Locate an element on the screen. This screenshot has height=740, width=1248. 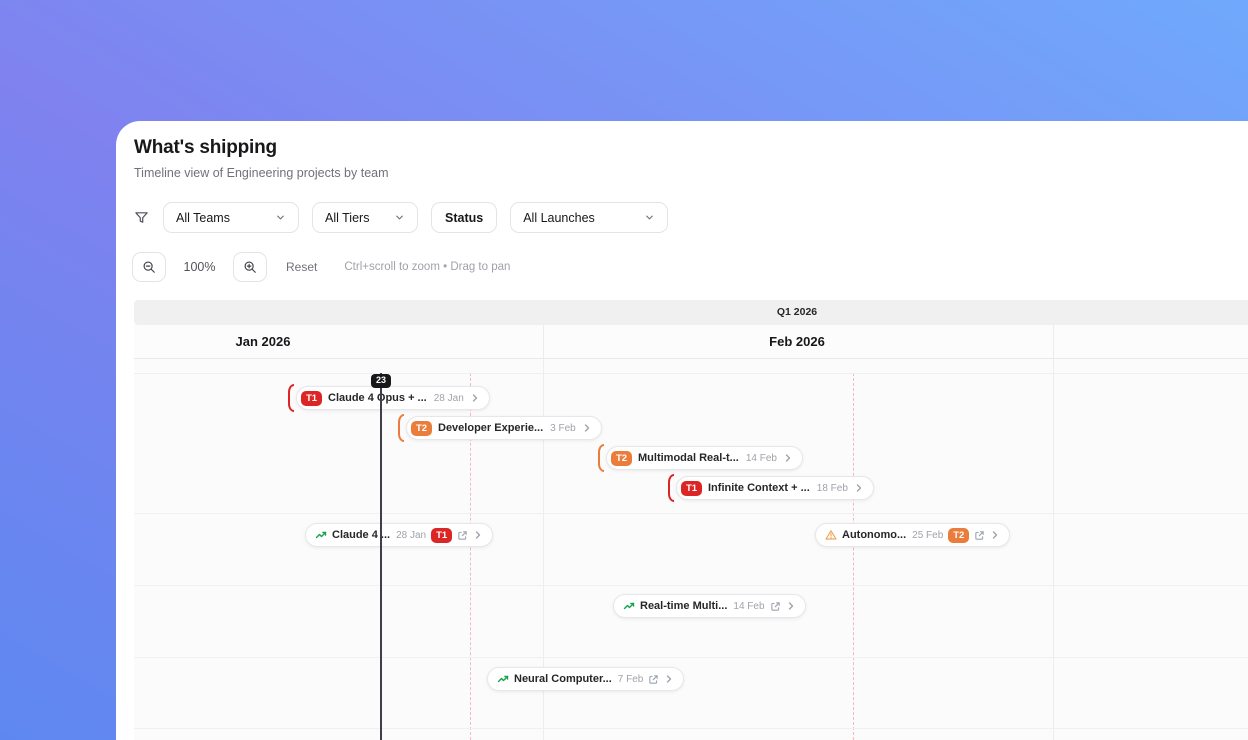
launch-date: 7 Feb is located at coordinates (630, 679).